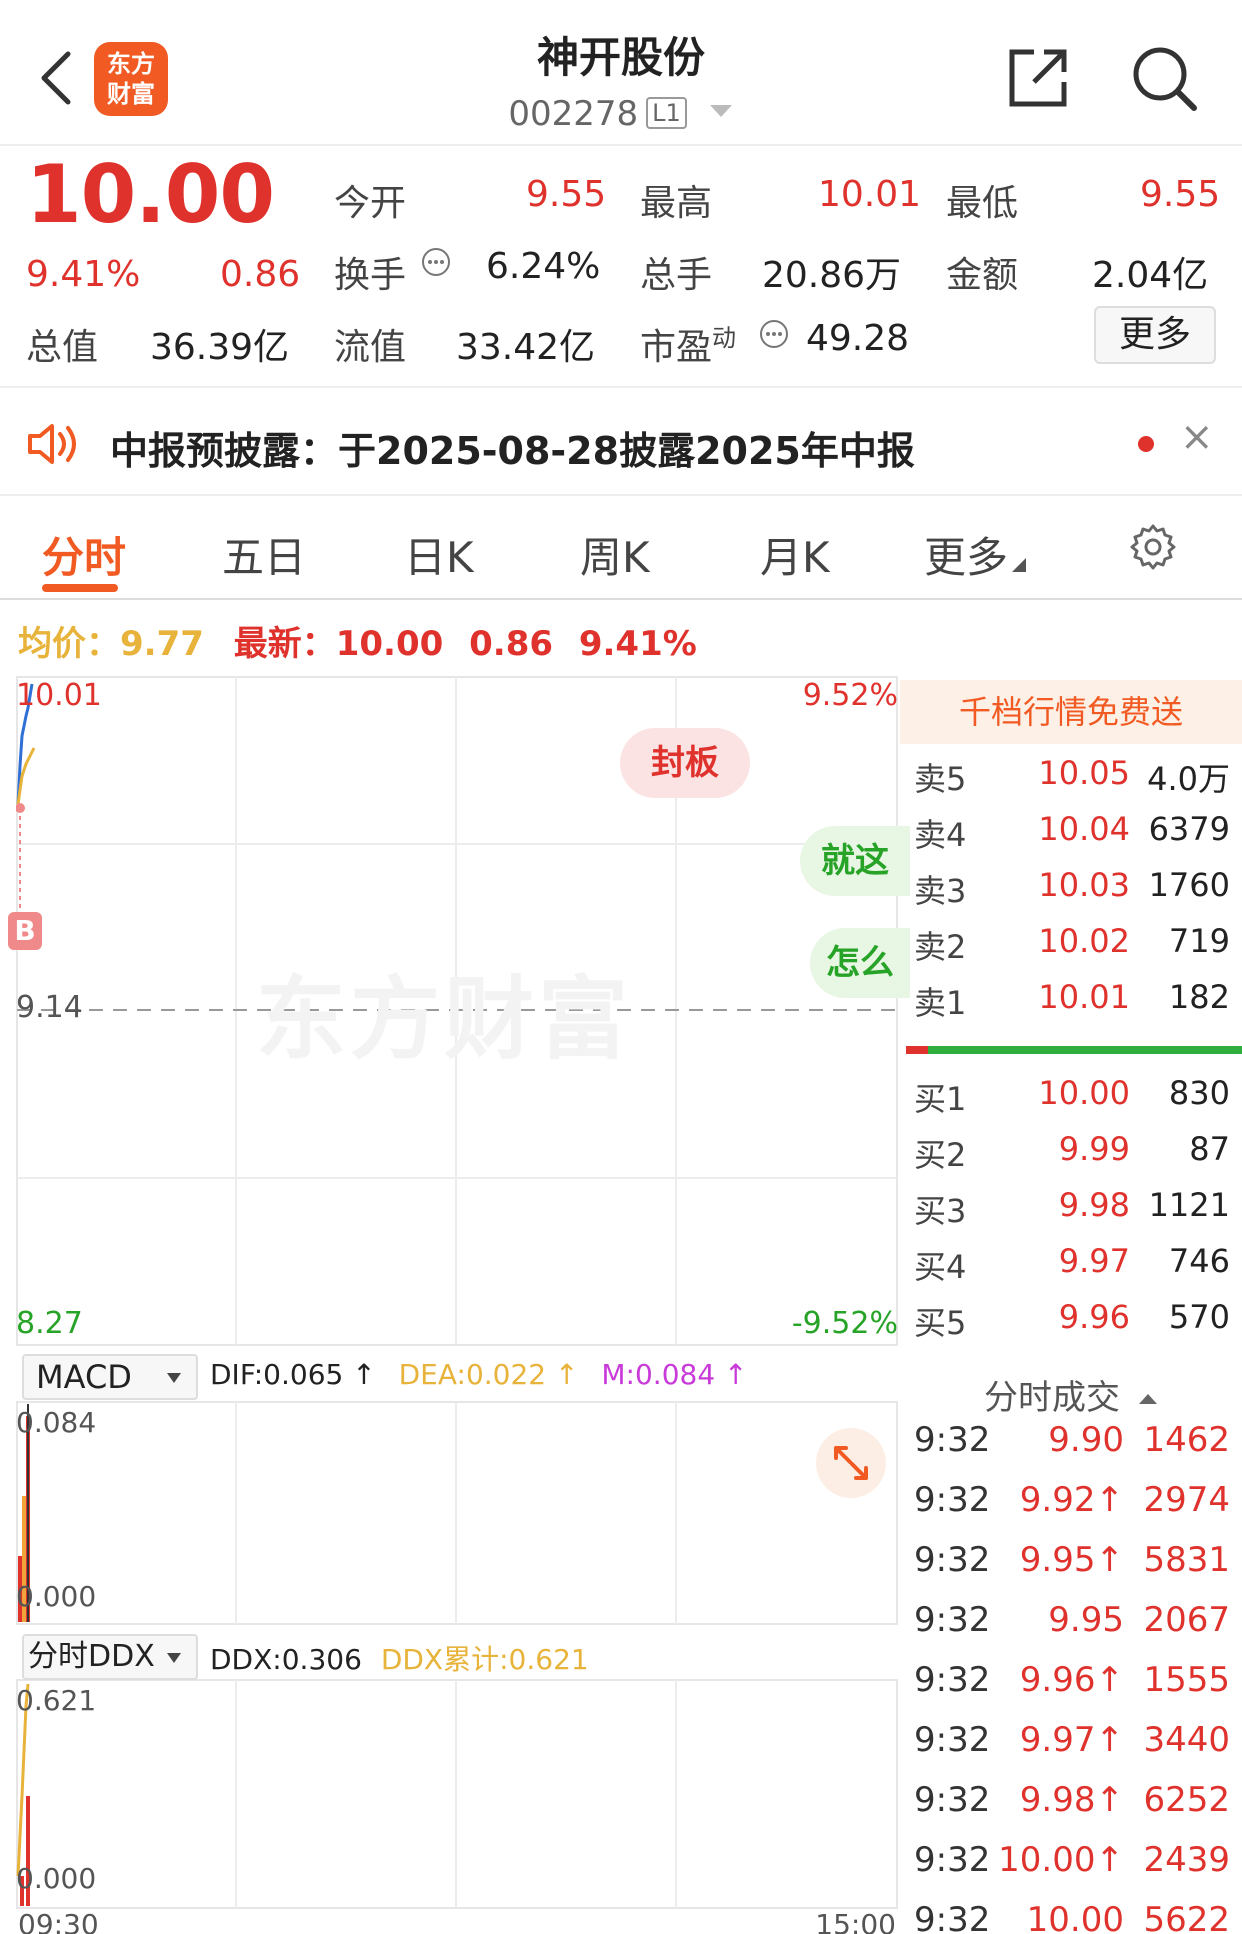 This screenshot has height=1934, width=1242. Describe the element at coordinates (59, 695) in the screenshot. I see `y-axis-top-label: 10.01` at that location.